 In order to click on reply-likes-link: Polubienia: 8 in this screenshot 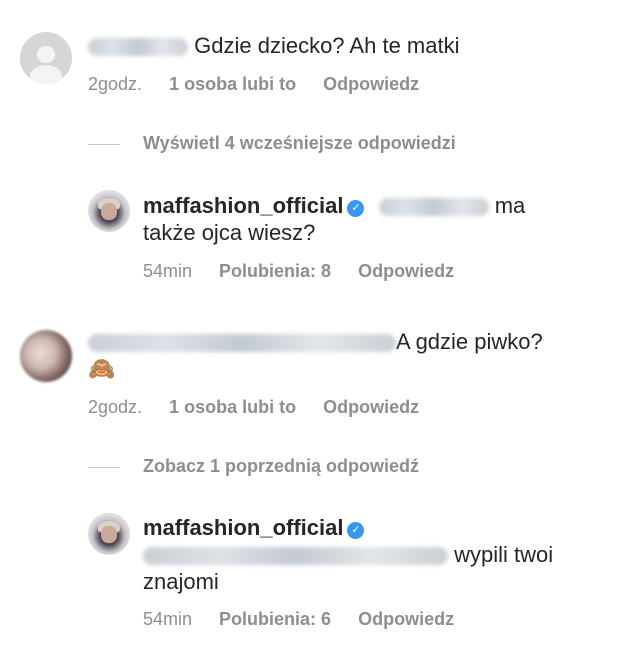, I will do `click(275, 271)`.